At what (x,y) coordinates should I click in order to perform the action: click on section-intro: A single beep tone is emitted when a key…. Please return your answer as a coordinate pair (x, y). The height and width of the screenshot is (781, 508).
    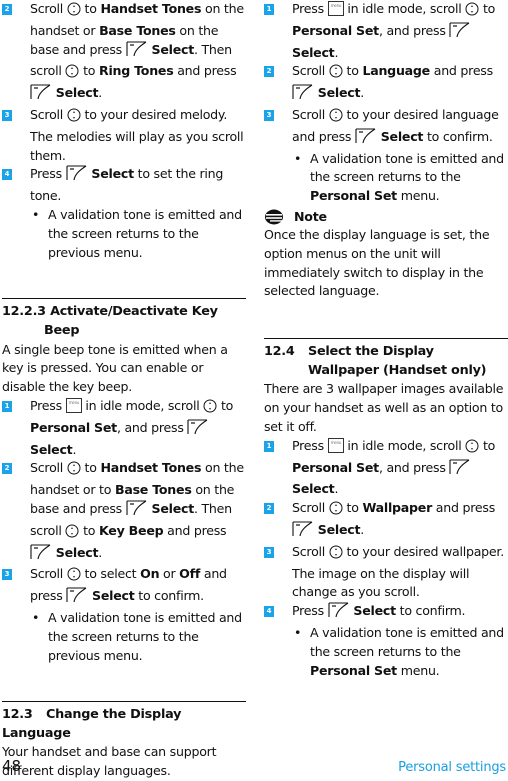
    Looking at the image, I should click on (115, 368).